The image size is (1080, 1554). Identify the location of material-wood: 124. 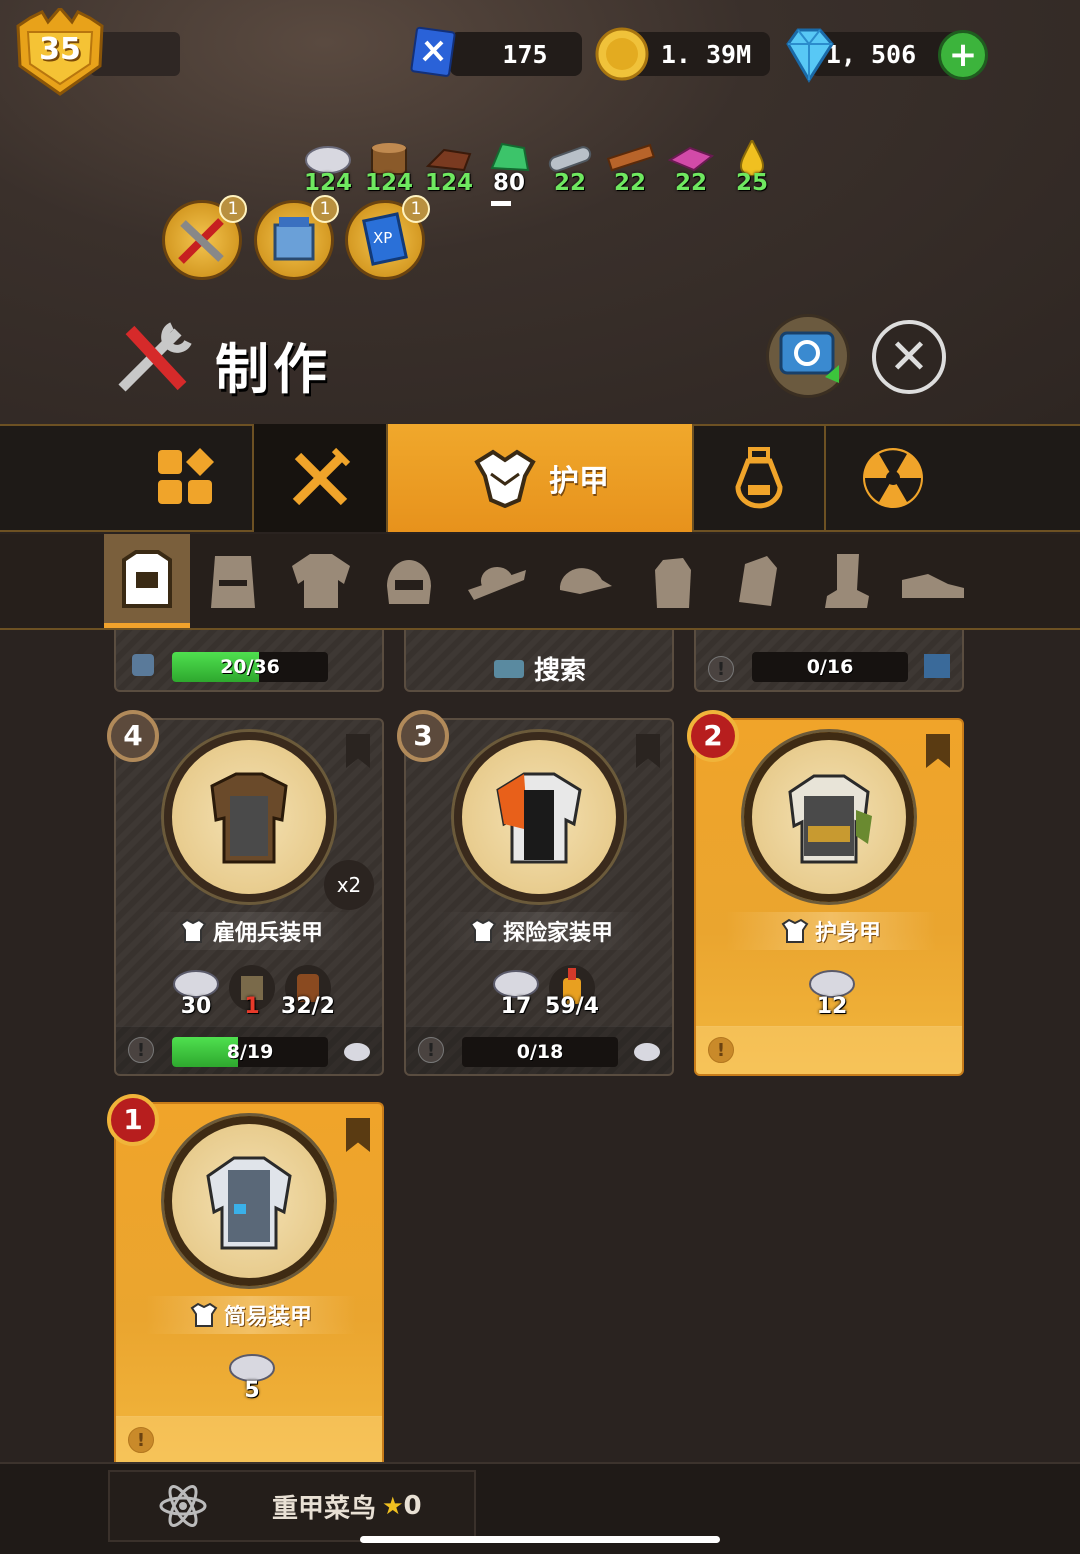
(389, 170).